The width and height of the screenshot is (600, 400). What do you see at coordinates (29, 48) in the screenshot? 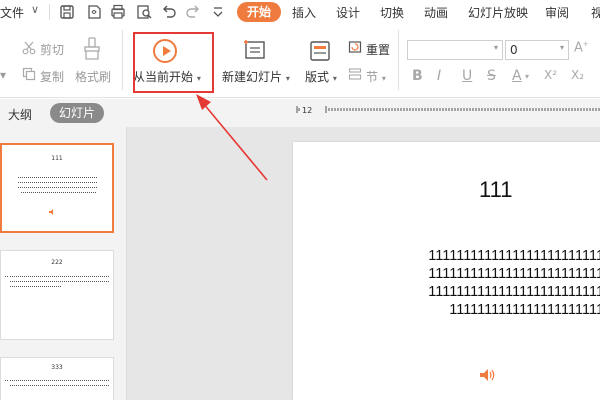
I see `scissors-icon` at bounding box center [29, 48].